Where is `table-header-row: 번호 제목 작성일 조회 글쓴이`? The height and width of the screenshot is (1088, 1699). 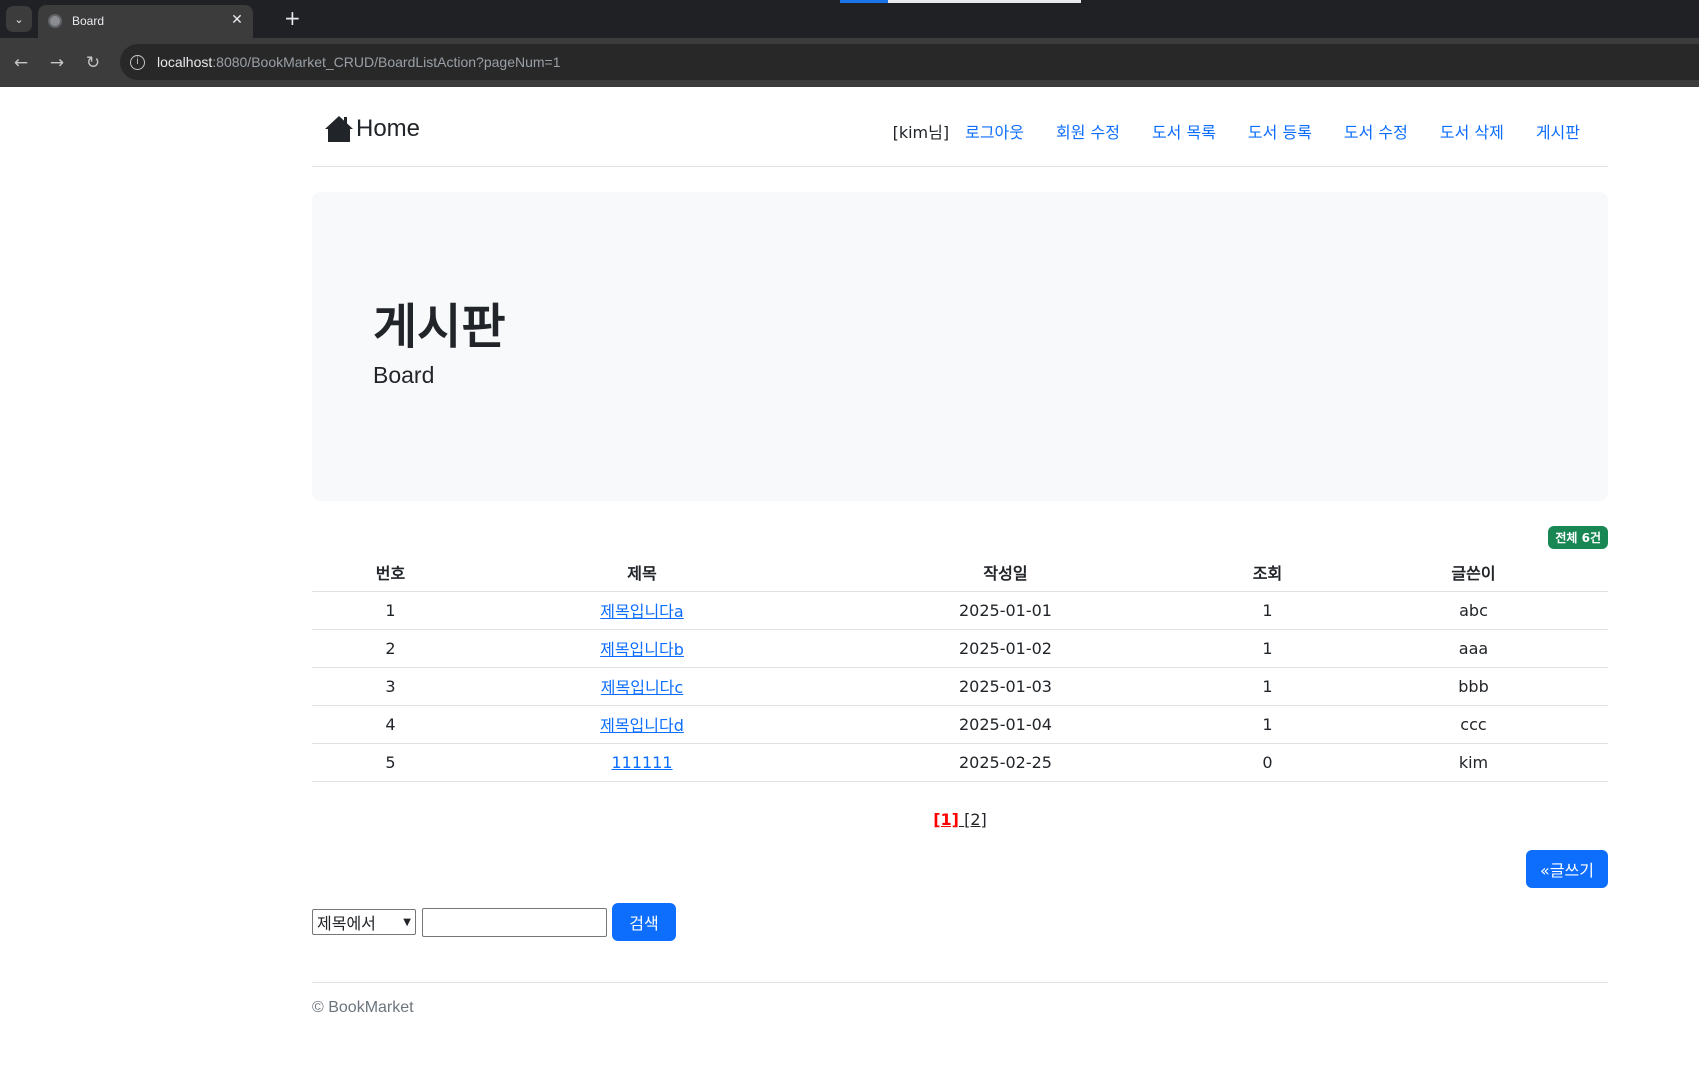 table-header-row: 번호 제목 작성일 조회 글쓴이 is located at coordinates (960, 572).